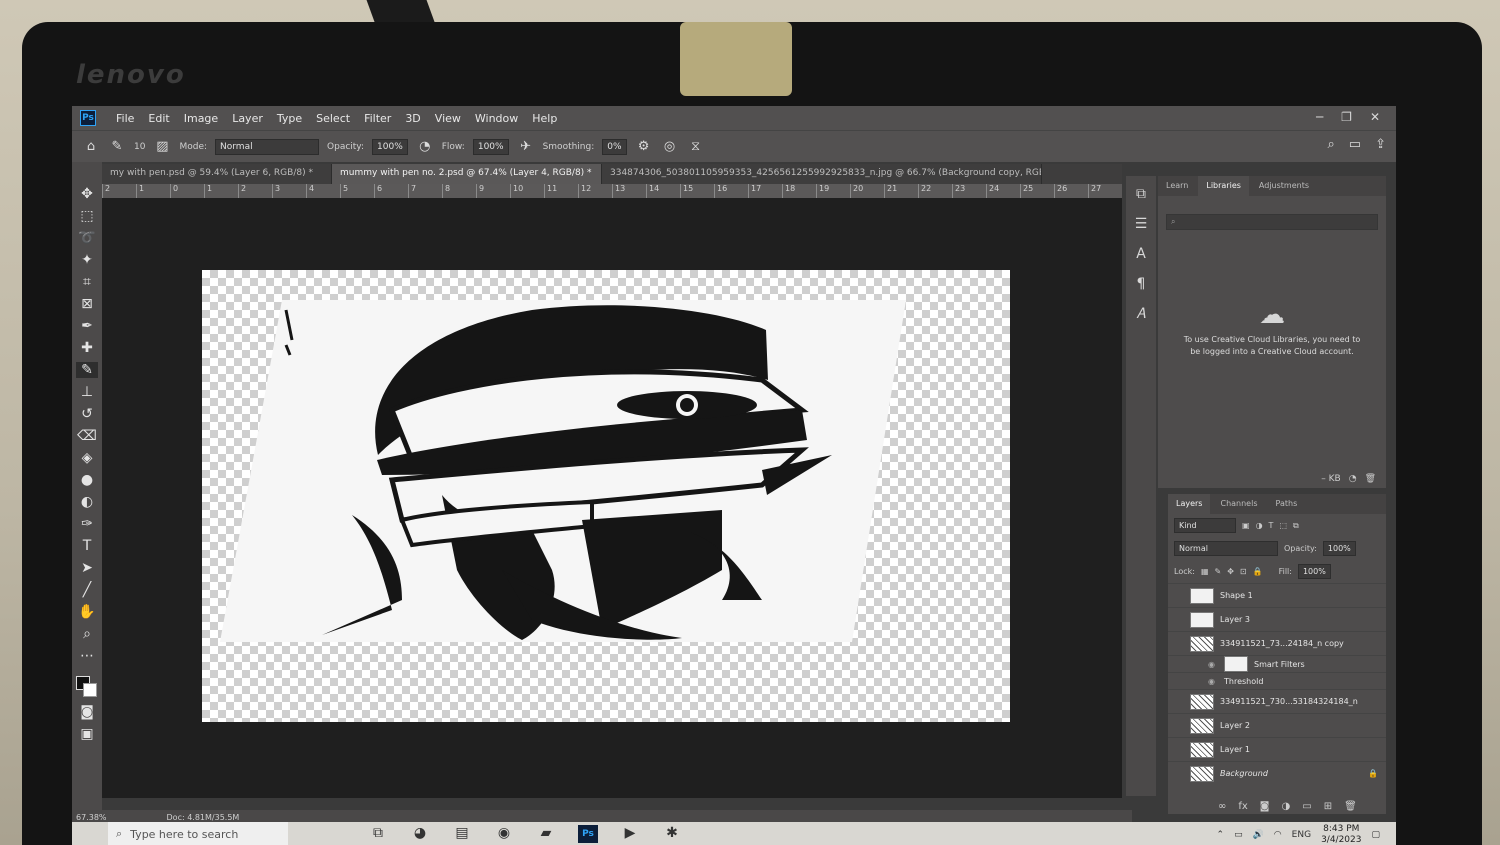 The width and height of the screenshot is (1500, 845). What do you see at coordinates (139, 147) in the screenshot?
I see `brush-size: 10` at bounding box center [139, 147].